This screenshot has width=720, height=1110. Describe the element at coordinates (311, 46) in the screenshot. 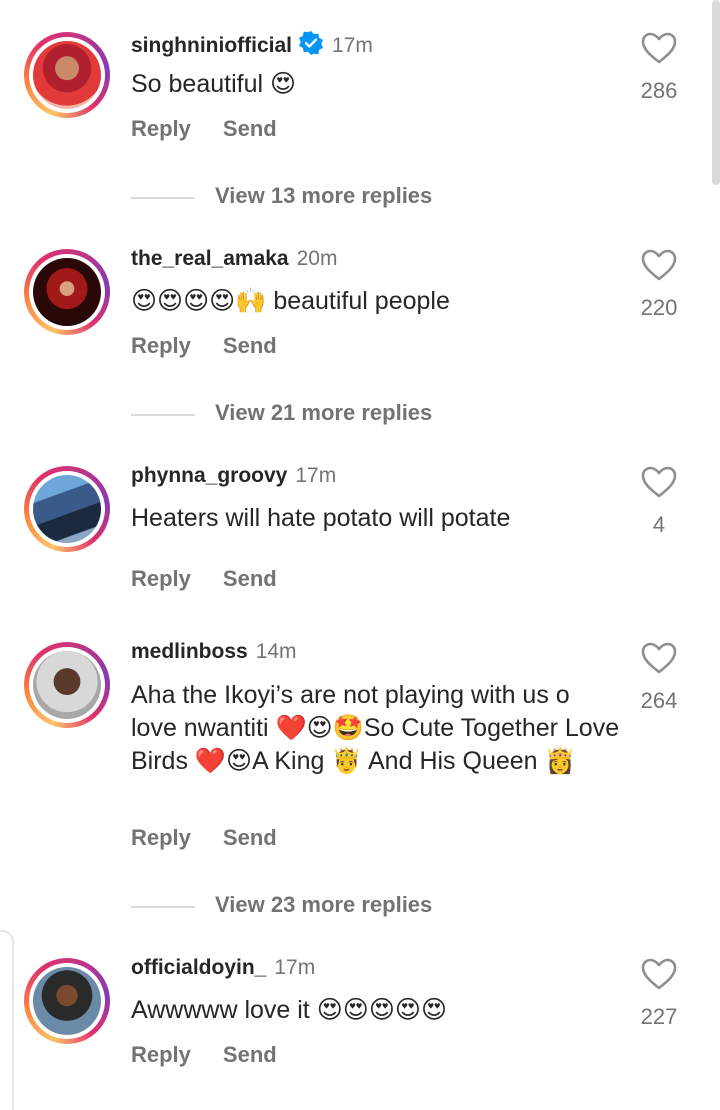

I see `verified-badge-icon` at that location.